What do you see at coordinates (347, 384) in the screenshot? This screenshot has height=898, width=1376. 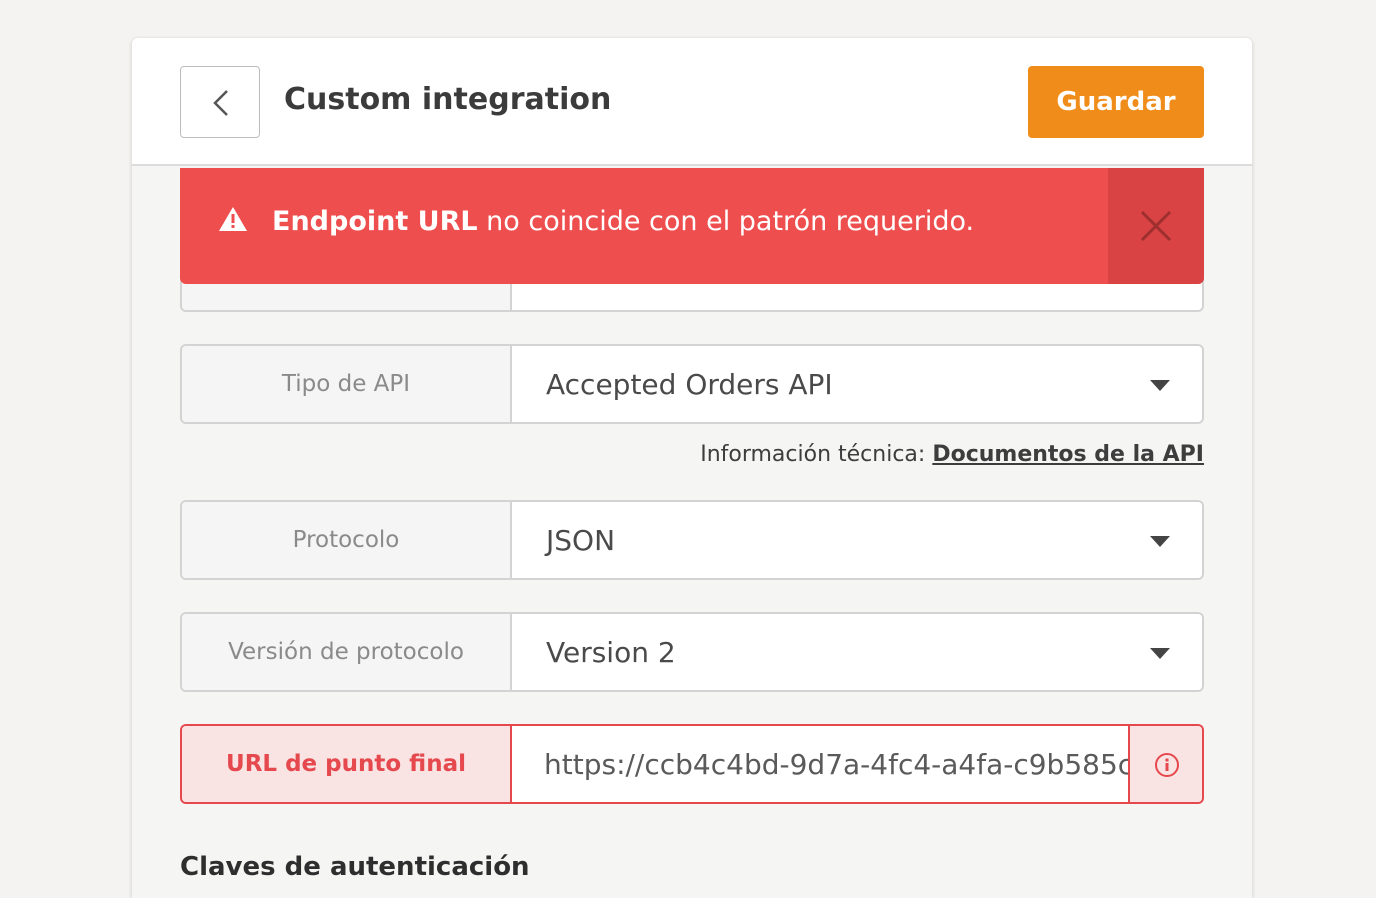 I see `api-type-label: Tipo de API` at bounding box center [347, 384].